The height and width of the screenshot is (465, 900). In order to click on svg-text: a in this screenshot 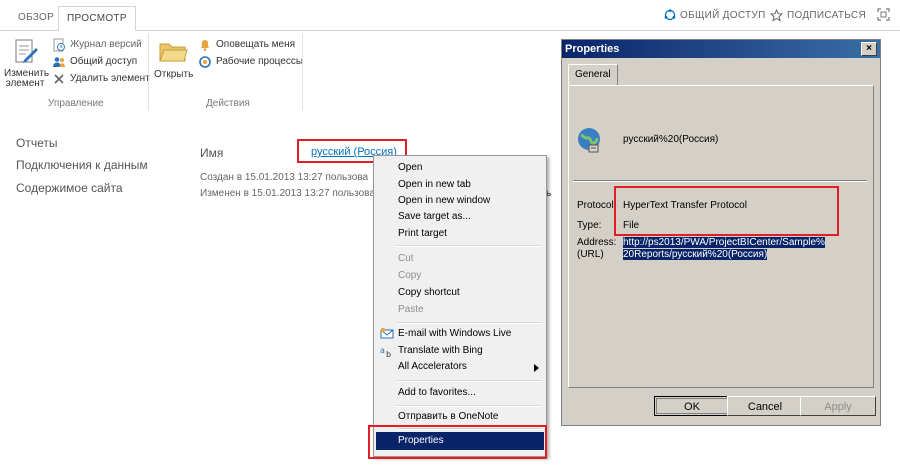, I will do `click(382, 350)`.